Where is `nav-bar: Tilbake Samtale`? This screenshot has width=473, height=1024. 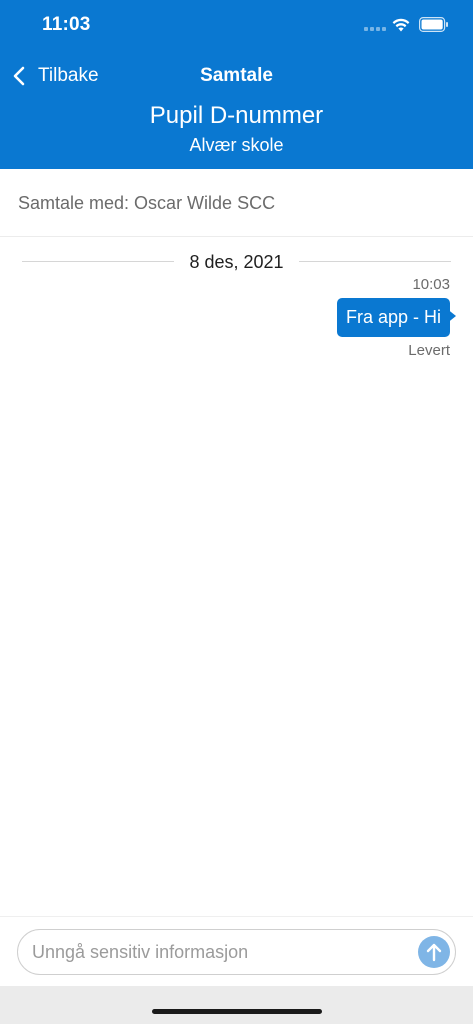 nav-bar: Tilbake Samtale is located at coordinates (236, 76).